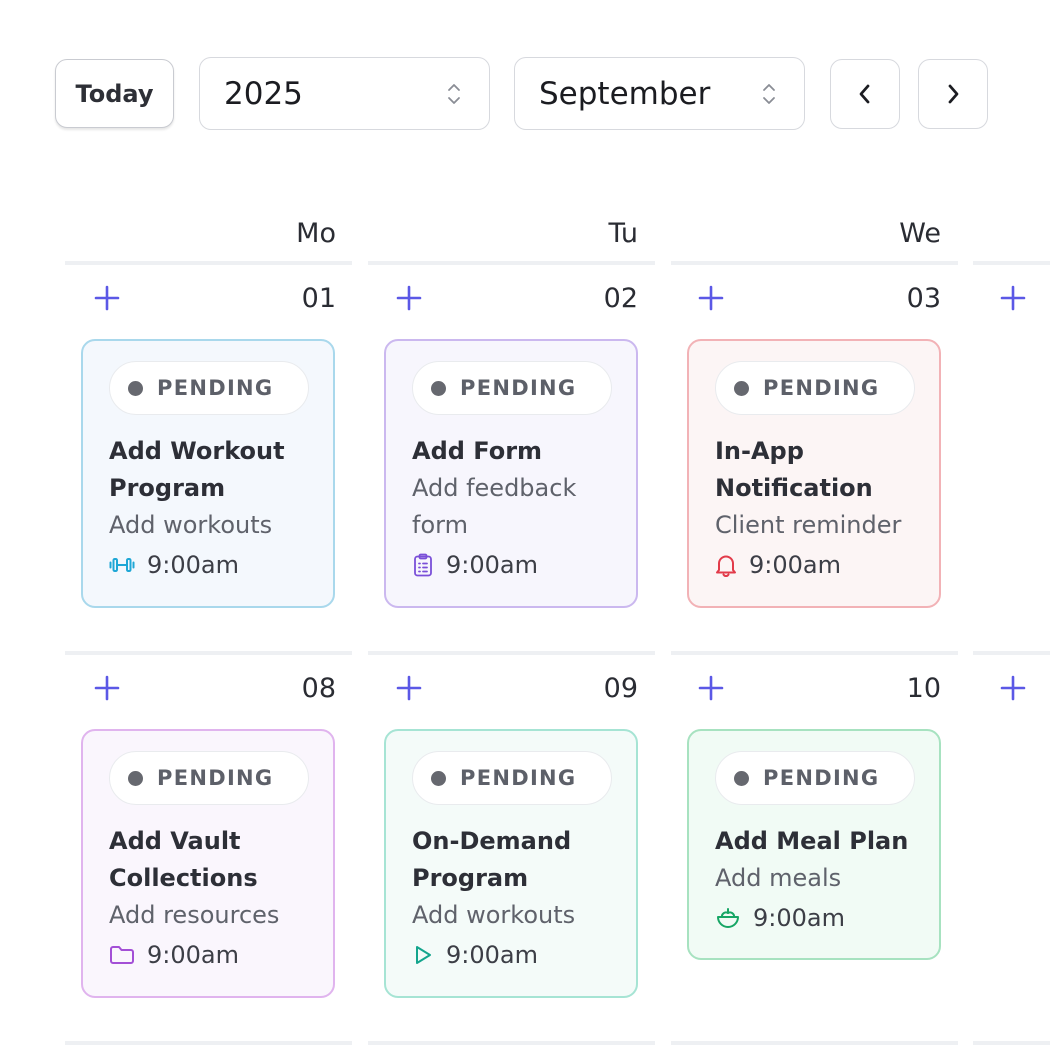  I want to click on event-title: Add Vault Collections, so click(183, 859).